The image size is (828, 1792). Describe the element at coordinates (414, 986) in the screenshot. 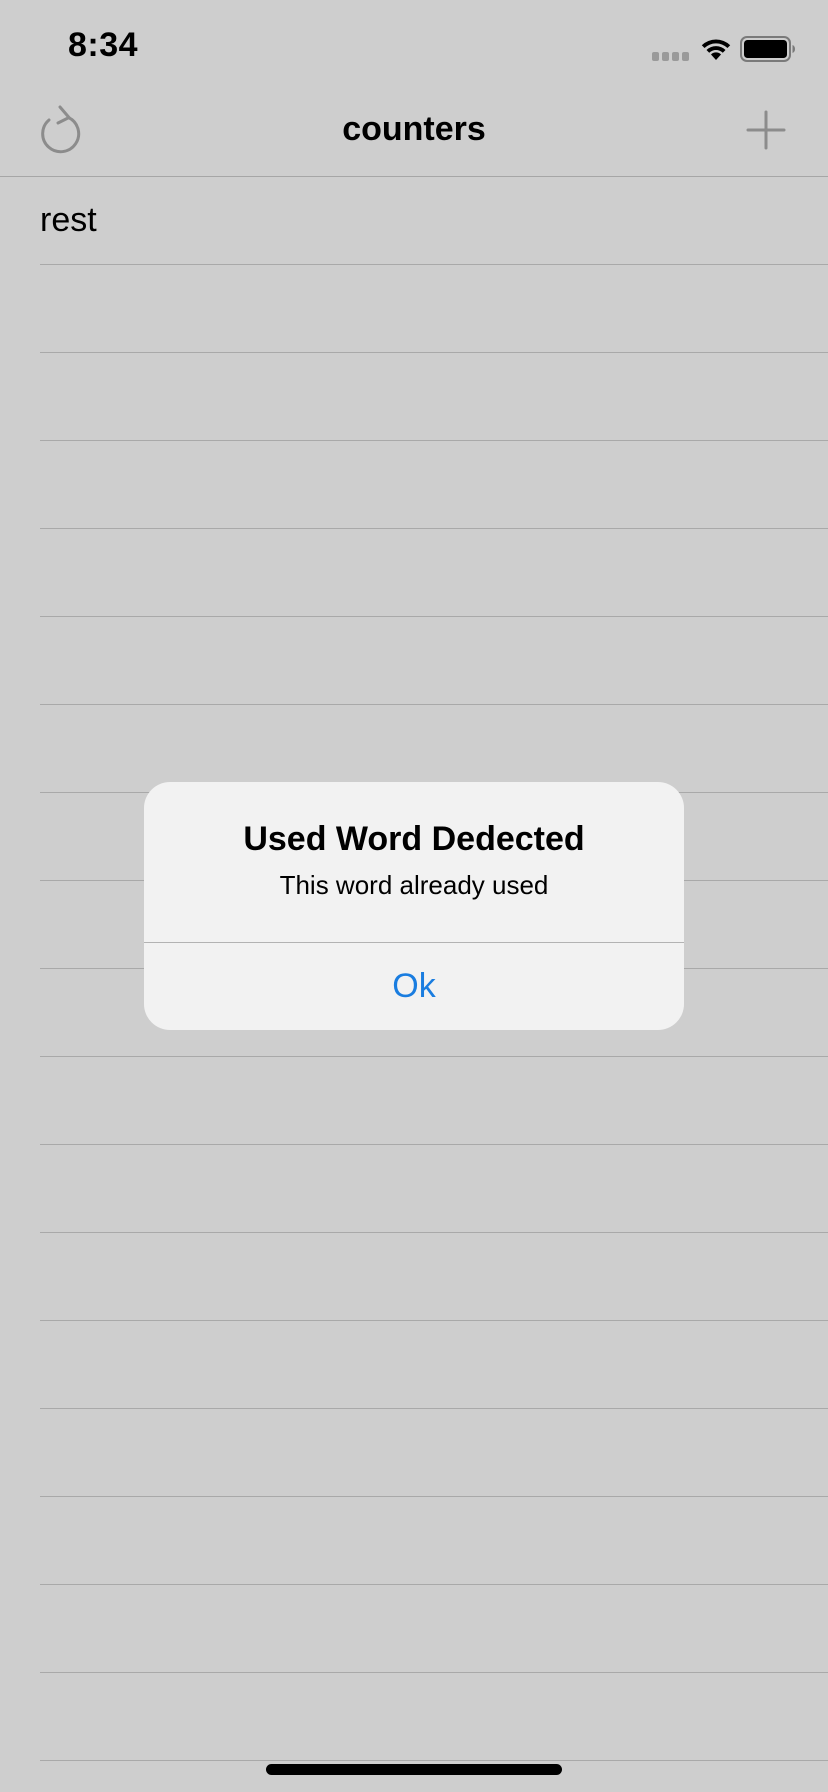

I see `ok-button: Ok` at that location.